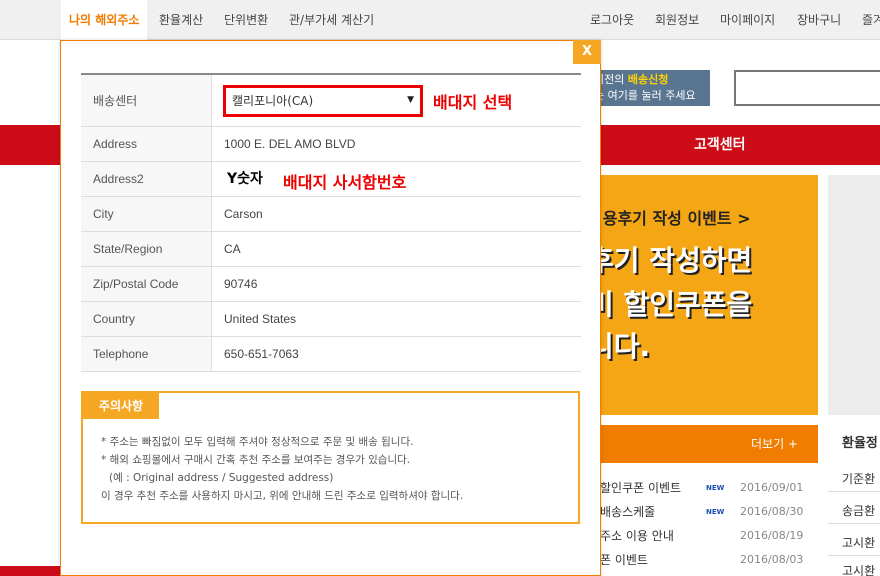 This screenshot has width=880, height=576. Describe the element at coordinates (587, 52) in the screenshot. I see `close-button: X` at that location.